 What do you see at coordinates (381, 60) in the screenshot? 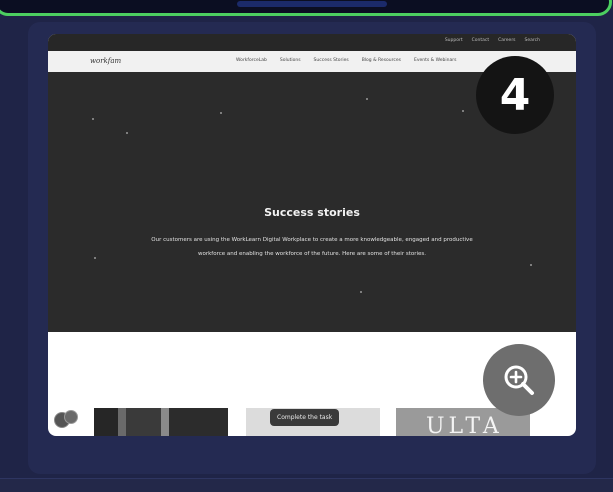
I see `nav-item: Blog & Resources` at bounding box center [381, 60].